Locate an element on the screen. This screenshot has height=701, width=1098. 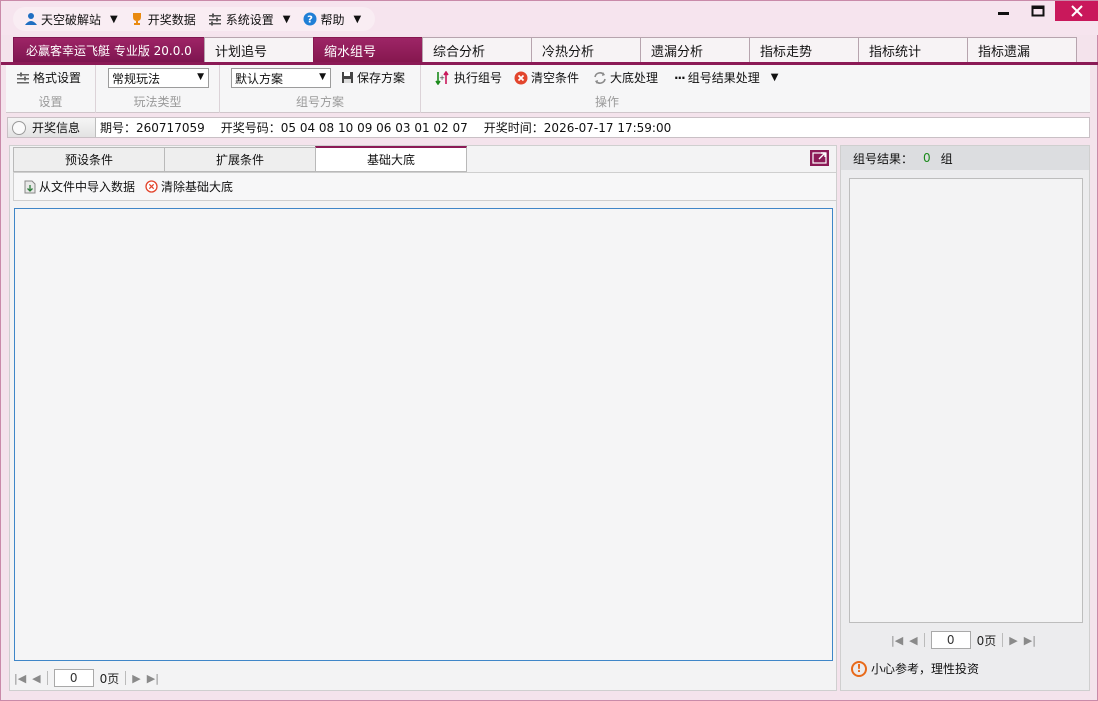
tab-plan-chase: 计划追号 is located at coordinates (259, 49).